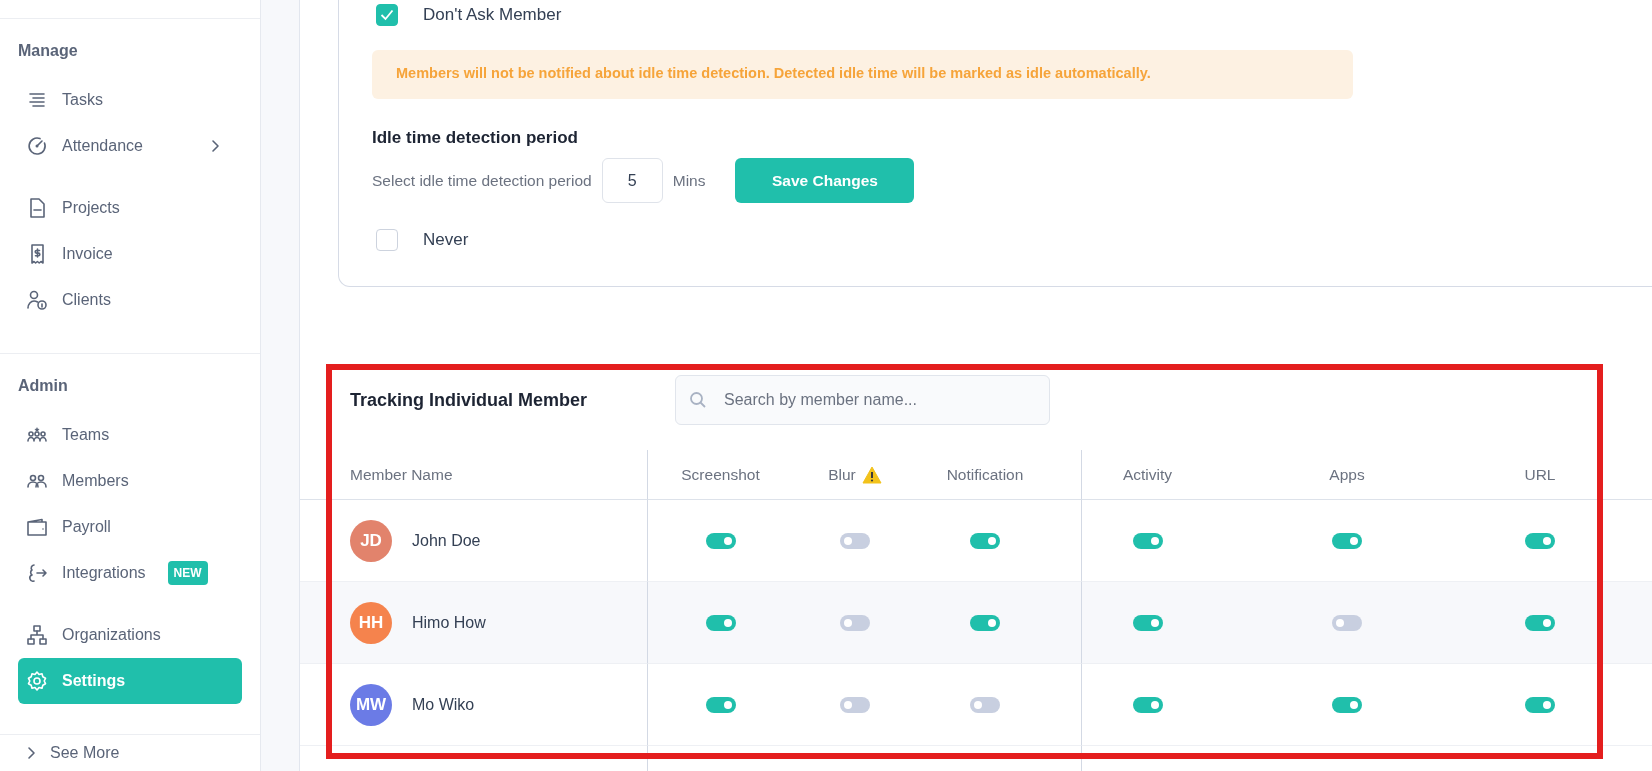  Describe the element at coordinates (469, 400) in the screenshot. I see `section-title: Tracking Individual Member` at that location.